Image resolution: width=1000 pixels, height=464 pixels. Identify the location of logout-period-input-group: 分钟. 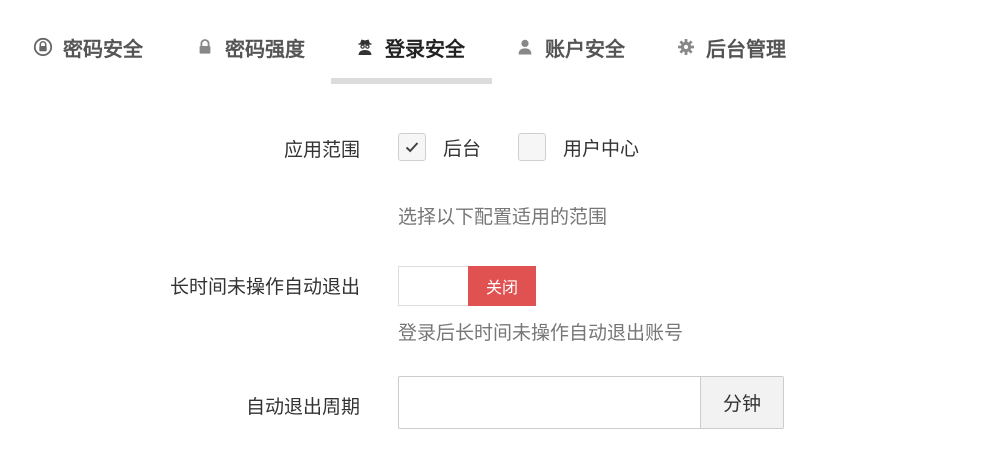
(591, 402).